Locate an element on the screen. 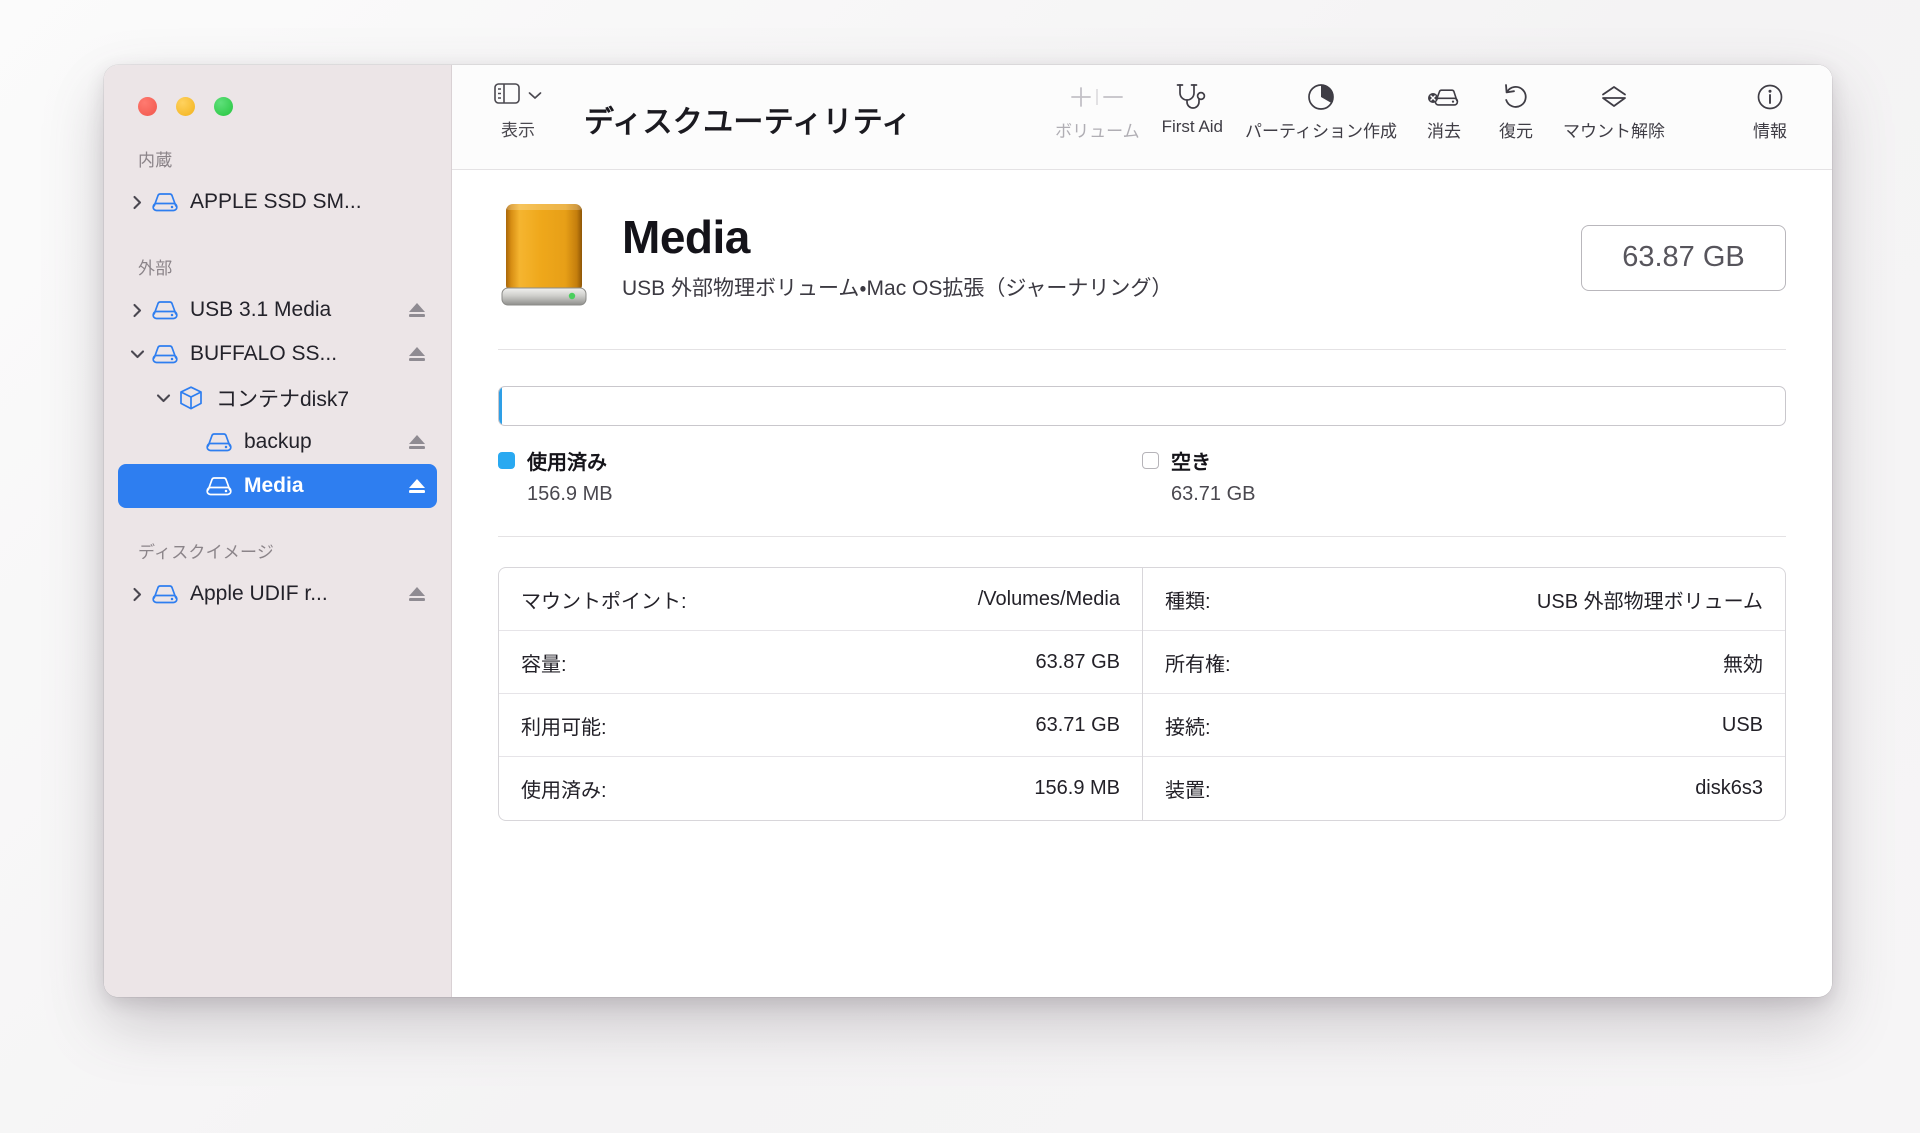 The height and width of the screenshot is (1133, 1920). close-button is located at coordinates (147, 106).